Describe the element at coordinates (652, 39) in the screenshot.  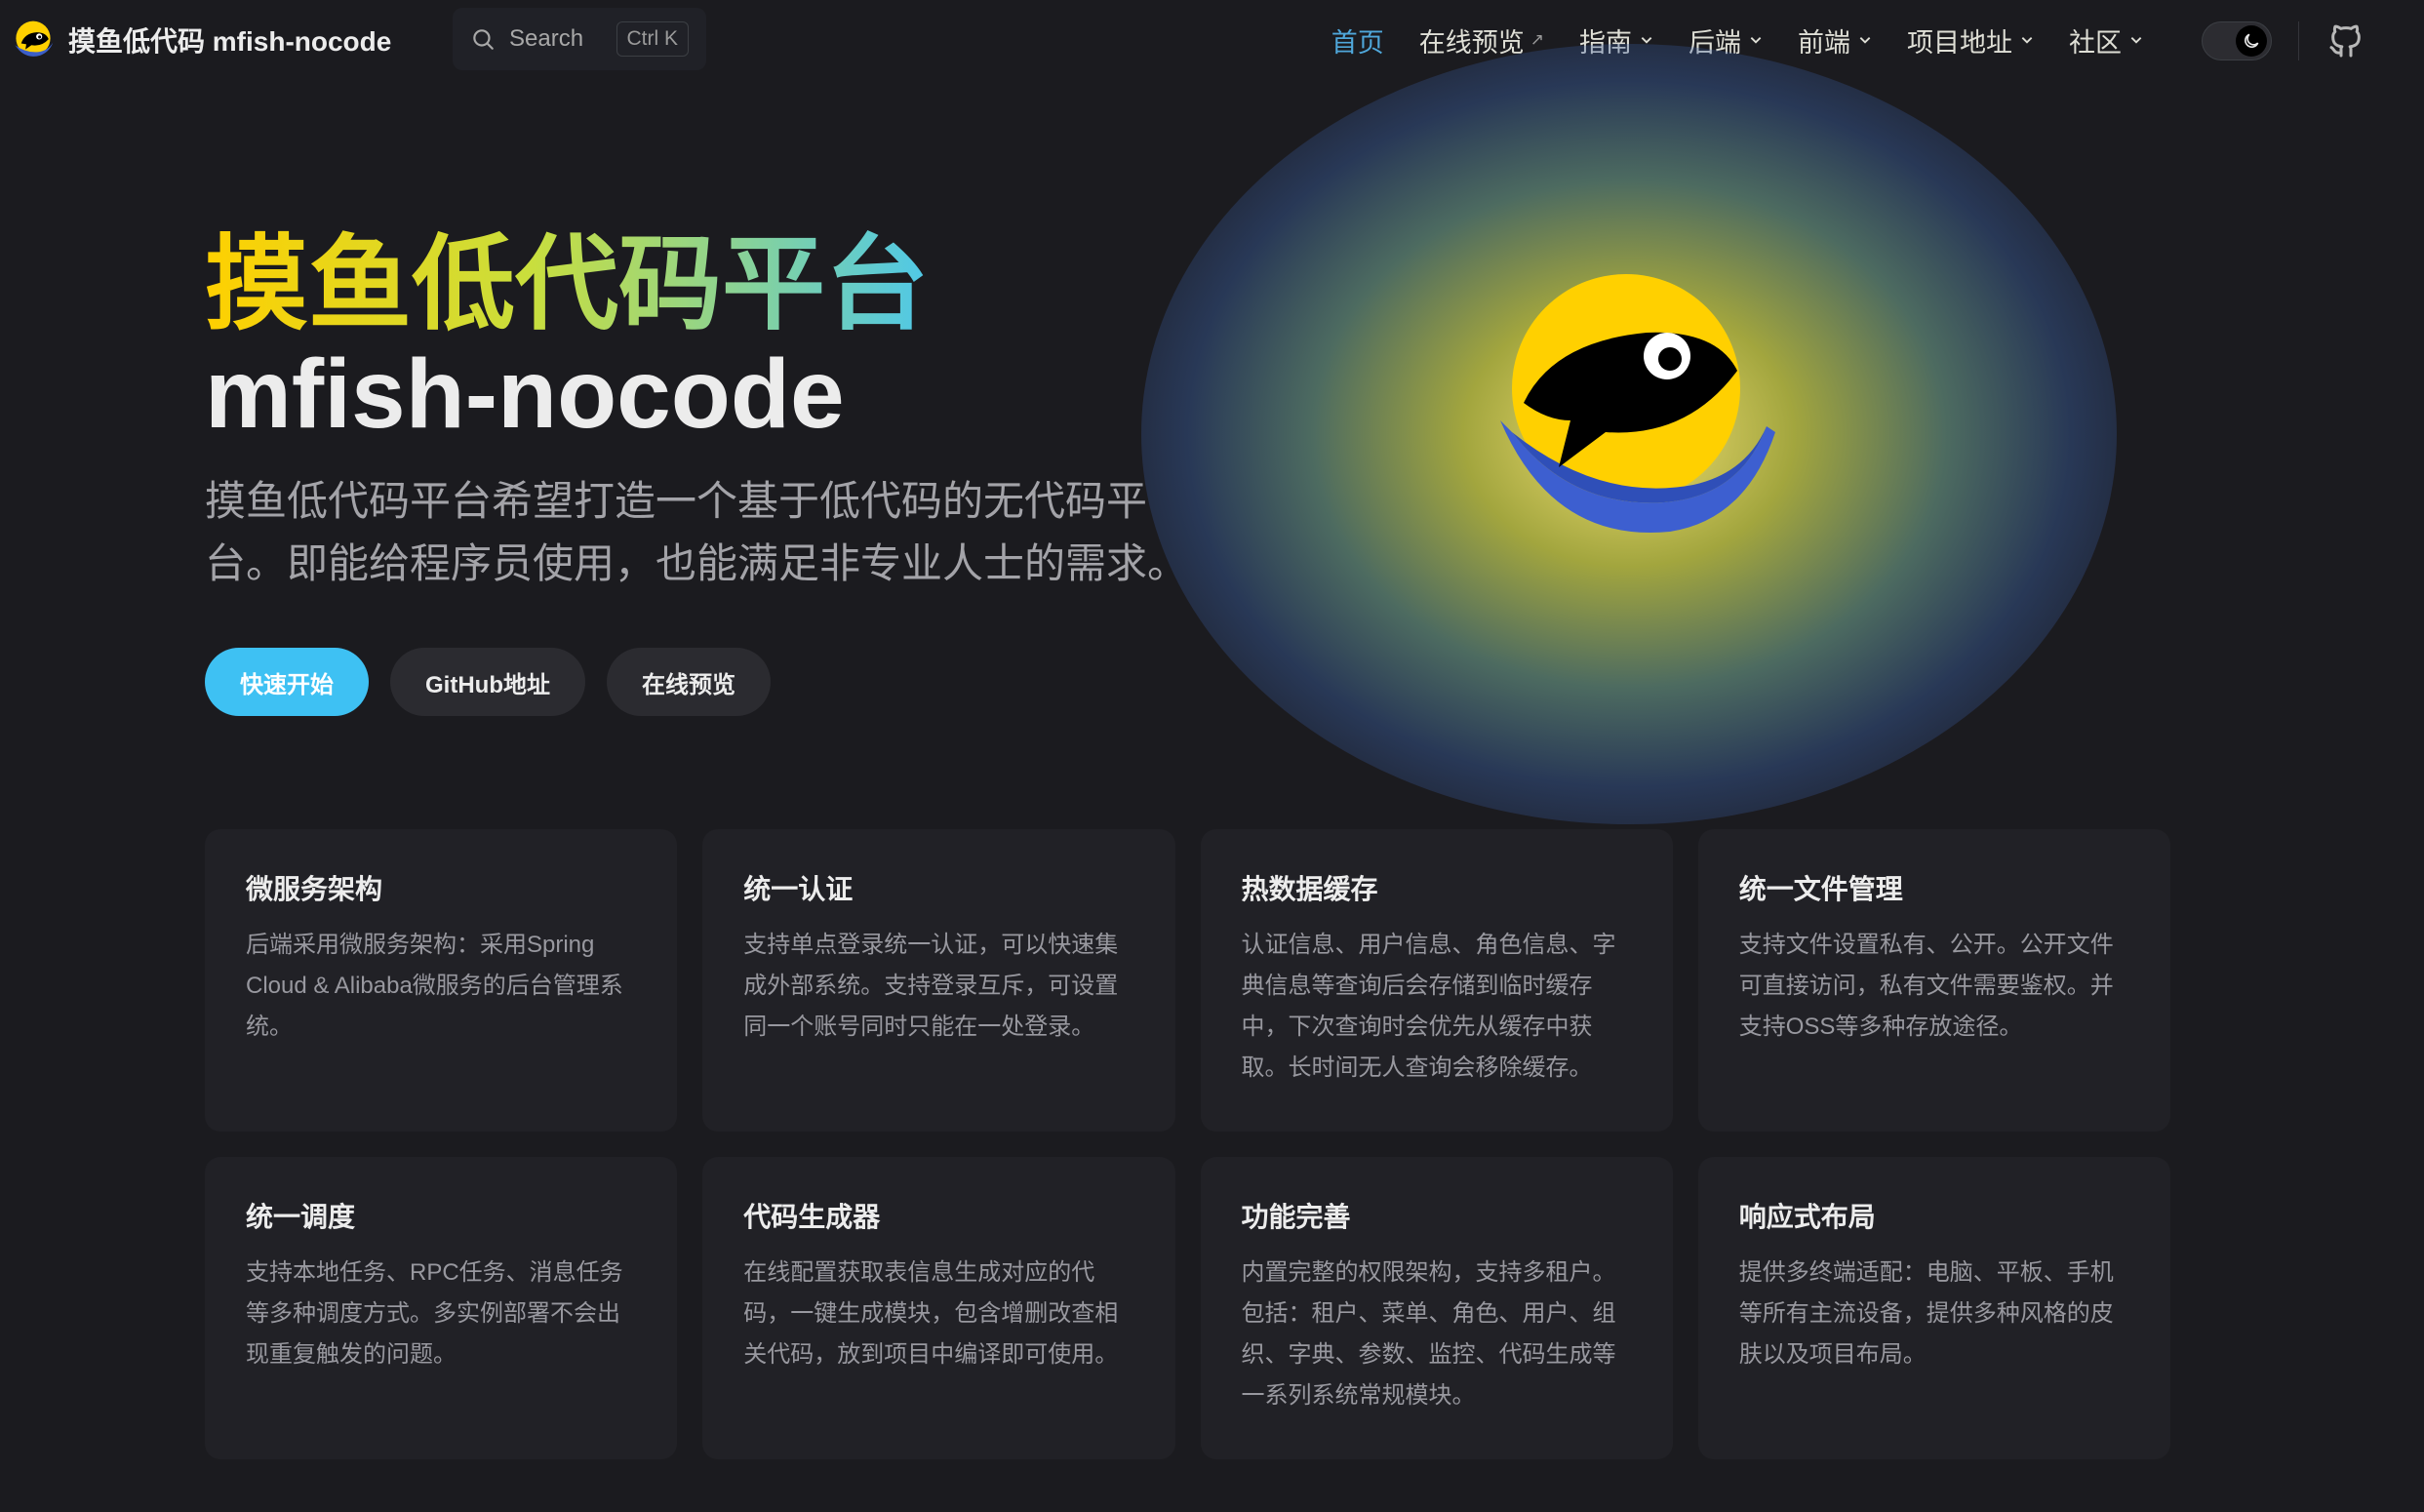
I see `search-shortcut-badge: Ctrl K` at that location.